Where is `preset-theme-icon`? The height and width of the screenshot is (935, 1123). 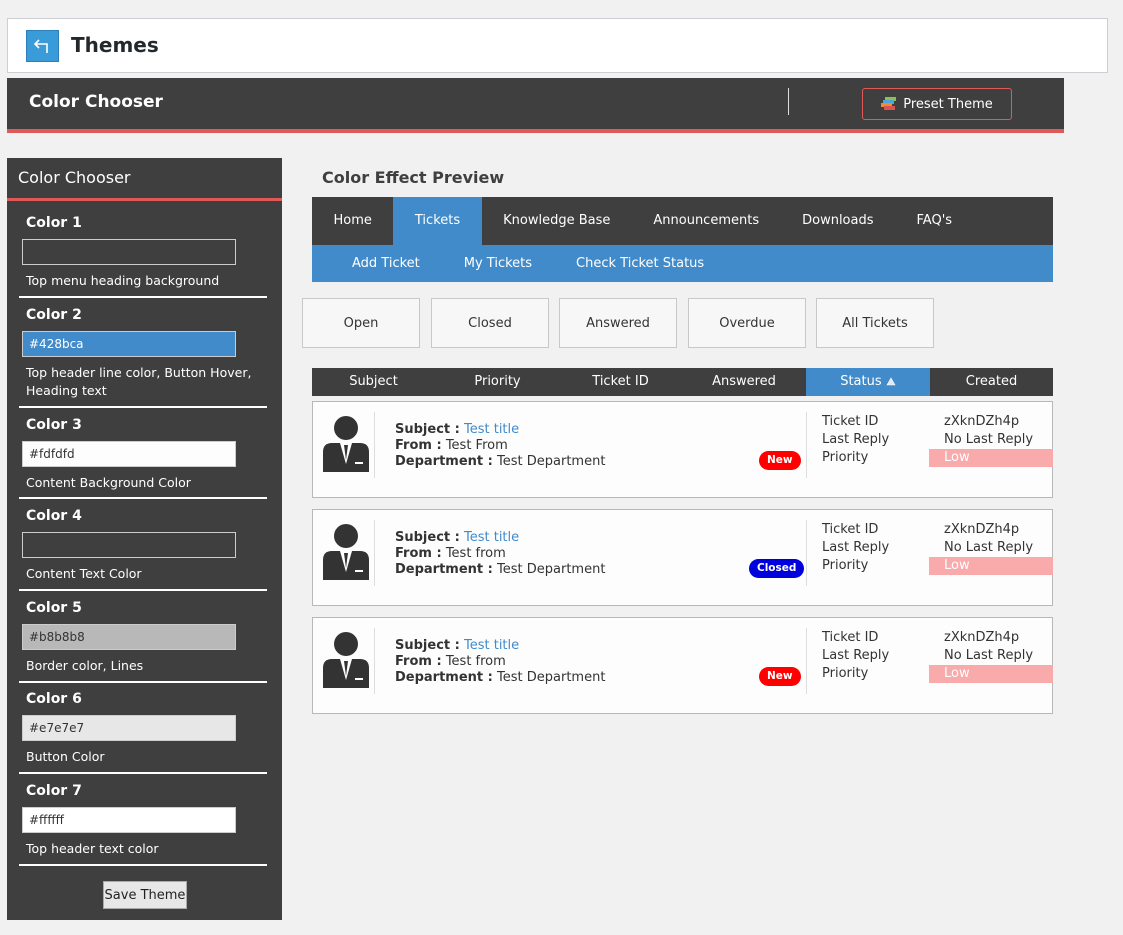
preset-theme-icon is located at coordinates (889, 103).